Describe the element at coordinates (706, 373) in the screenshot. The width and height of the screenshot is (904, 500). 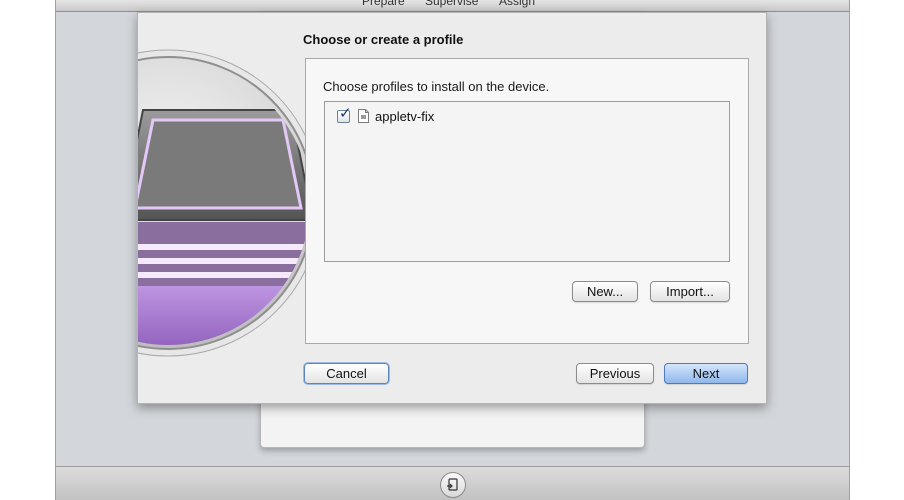
I see `next-button: Next` at that location.